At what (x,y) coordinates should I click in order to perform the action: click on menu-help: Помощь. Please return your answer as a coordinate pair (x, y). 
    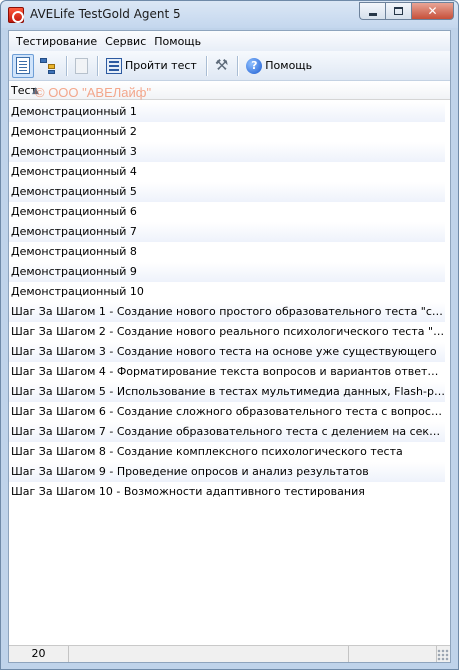
    Looking at the image, I should click on (177, 41).